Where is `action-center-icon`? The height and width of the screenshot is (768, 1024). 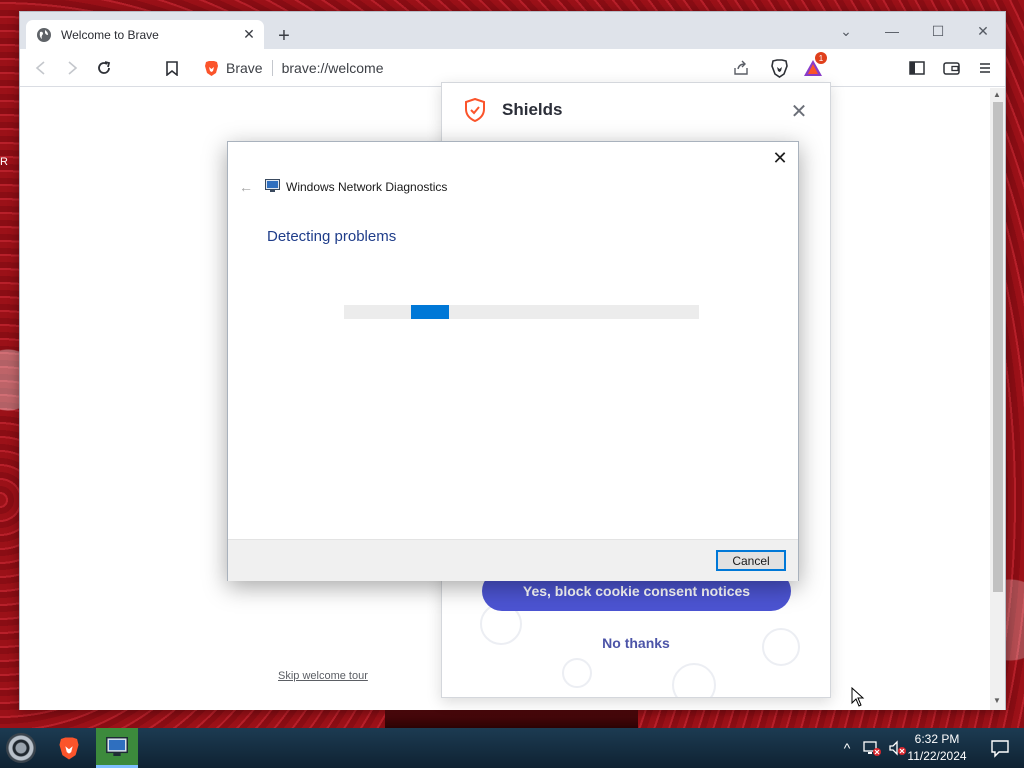
action-center-icon is located at coordinates (1000, 748).